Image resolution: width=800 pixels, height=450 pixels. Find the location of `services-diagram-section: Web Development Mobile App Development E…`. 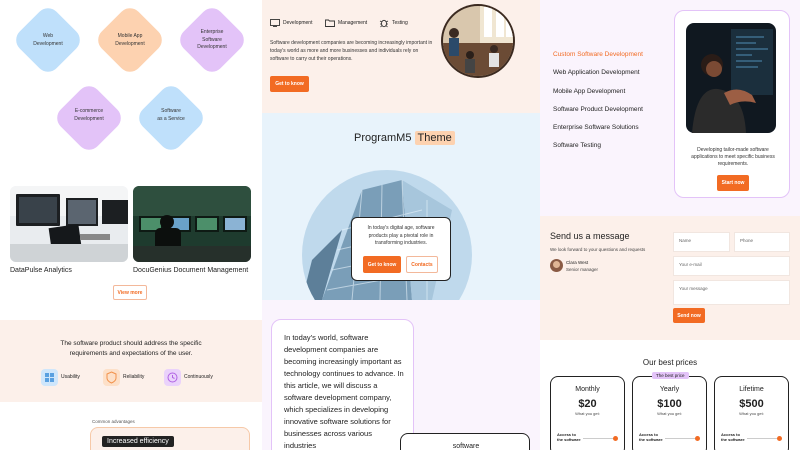

services-diagram-section: Web Development Mobile App Development E… is located at coordinates (131, 90).